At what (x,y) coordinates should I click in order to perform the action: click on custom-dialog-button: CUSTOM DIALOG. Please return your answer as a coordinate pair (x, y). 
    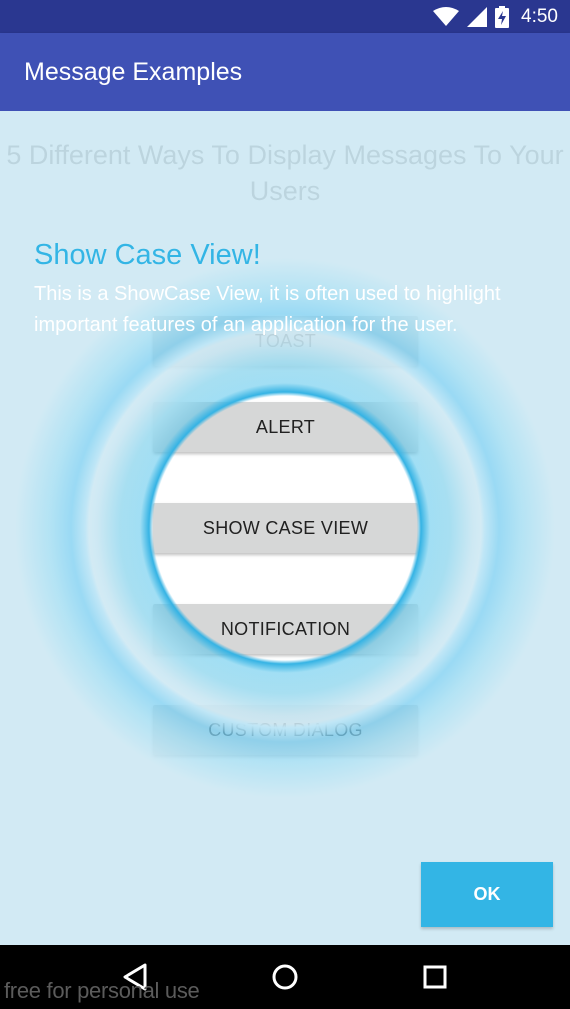
    Looking at the image, I should click on (285, 730).